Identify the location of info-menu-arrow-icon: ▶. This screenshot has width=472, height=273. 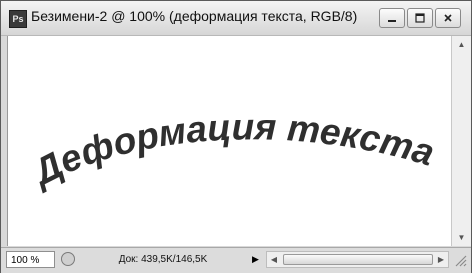
(255, 259).